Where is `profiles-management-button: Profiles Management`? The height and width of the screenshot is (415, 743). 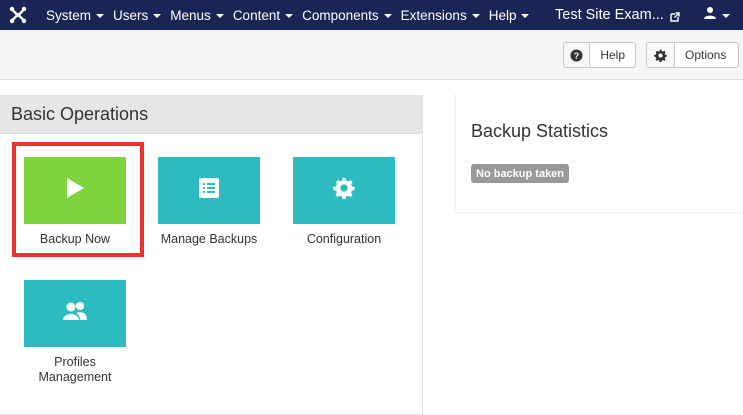
profiles-management-button: Profiles Management is located at coordinates (75, 332).